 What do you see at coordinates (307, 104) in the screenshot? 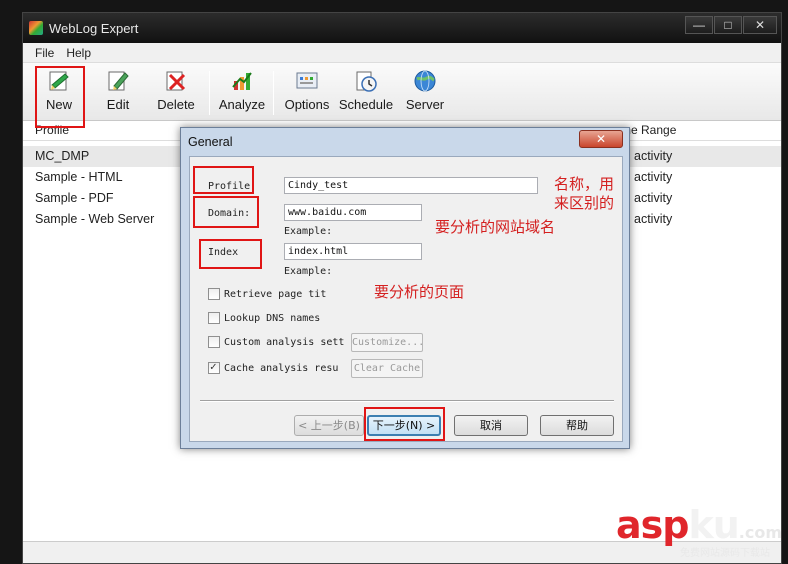
I see `options-label: Options` at bounding box center [307, 104].